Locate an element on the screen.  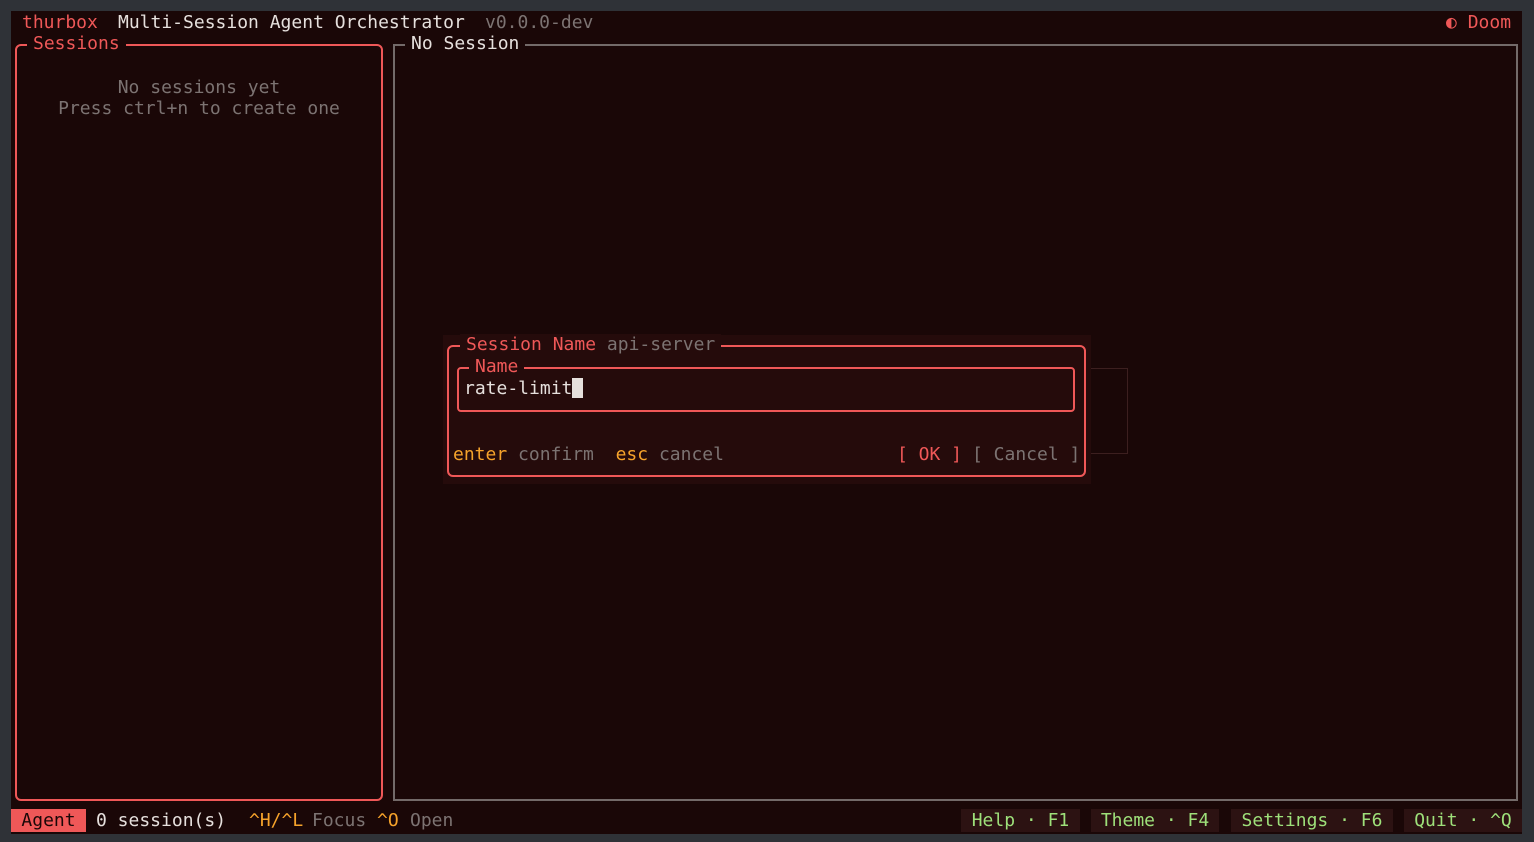
text-cursor is located at coordinates (578, 388).